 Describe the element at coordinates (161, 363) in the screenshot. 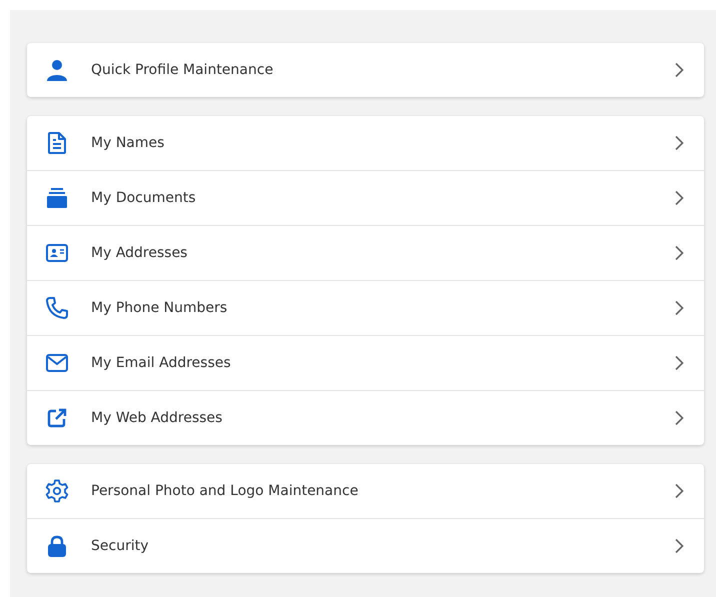

I see `menu-item-label: My Email Addresses` at that location.